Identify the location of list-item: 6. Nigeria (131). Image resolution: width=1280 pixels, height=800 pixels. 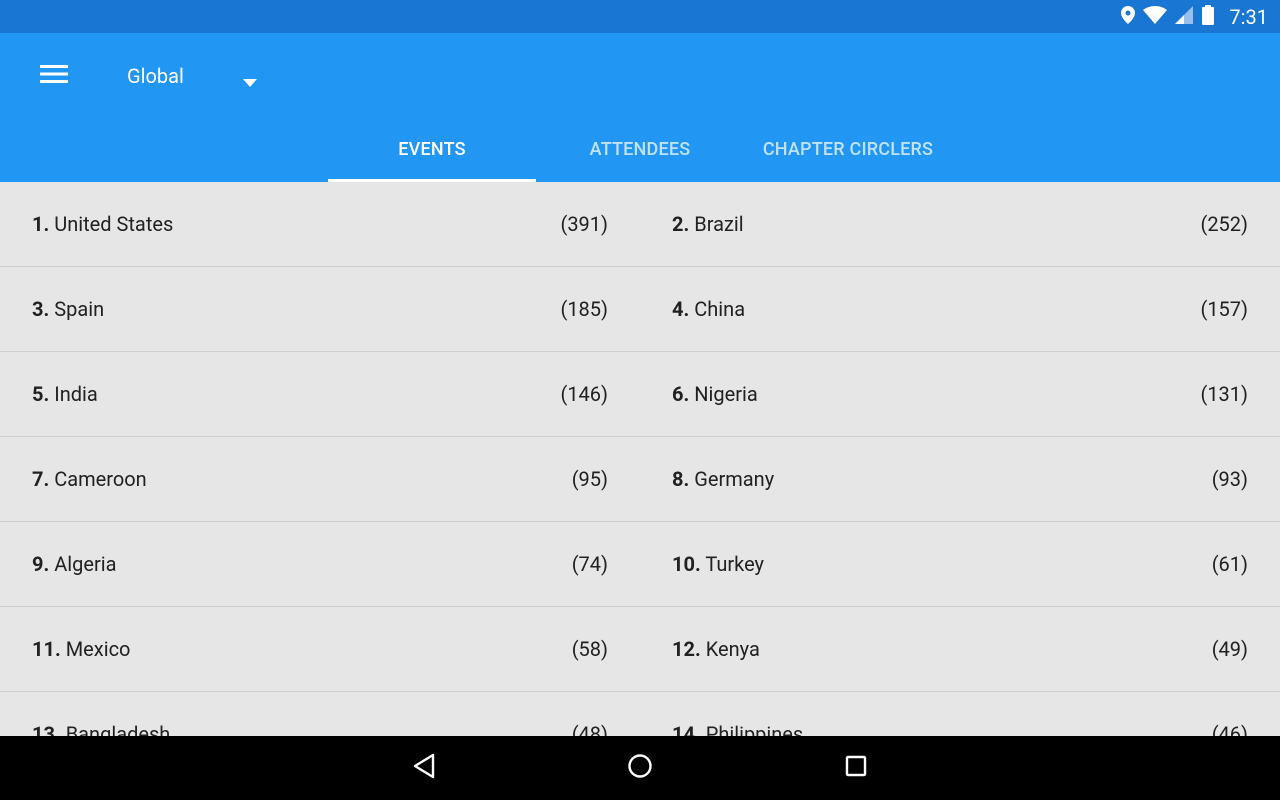
(960, 394).